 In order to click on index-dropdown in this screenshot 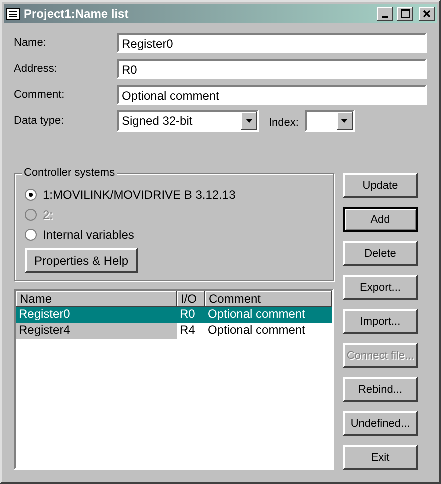, I will do `click(329, 121)`.